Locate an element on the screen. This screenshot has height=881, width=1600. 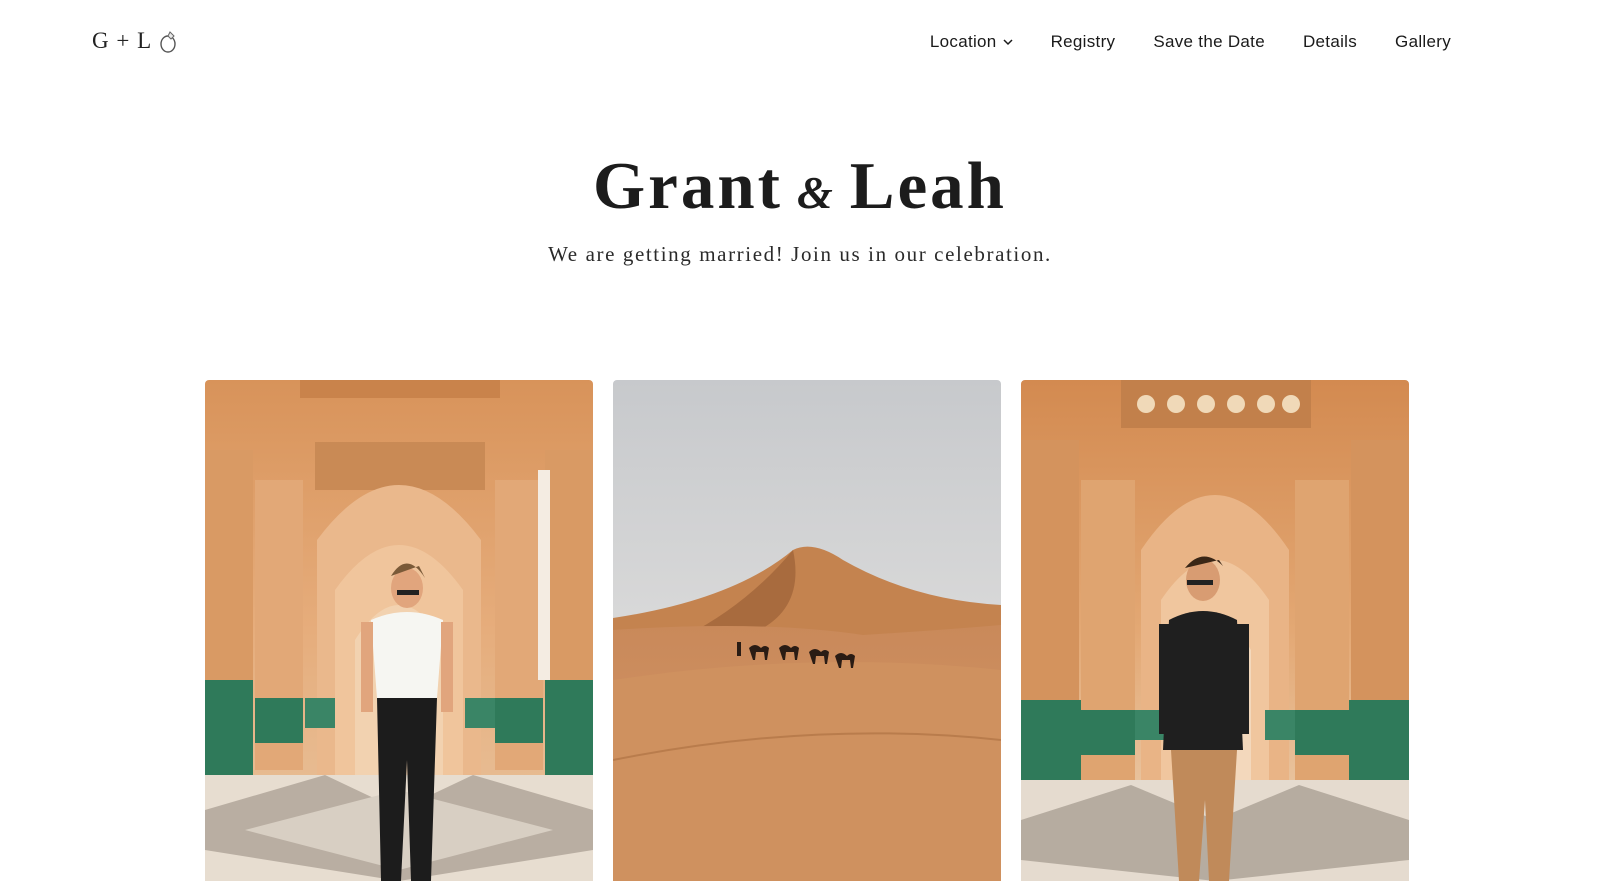
couple-names-title: Grant & Leah is located at coordinates (800, 189).